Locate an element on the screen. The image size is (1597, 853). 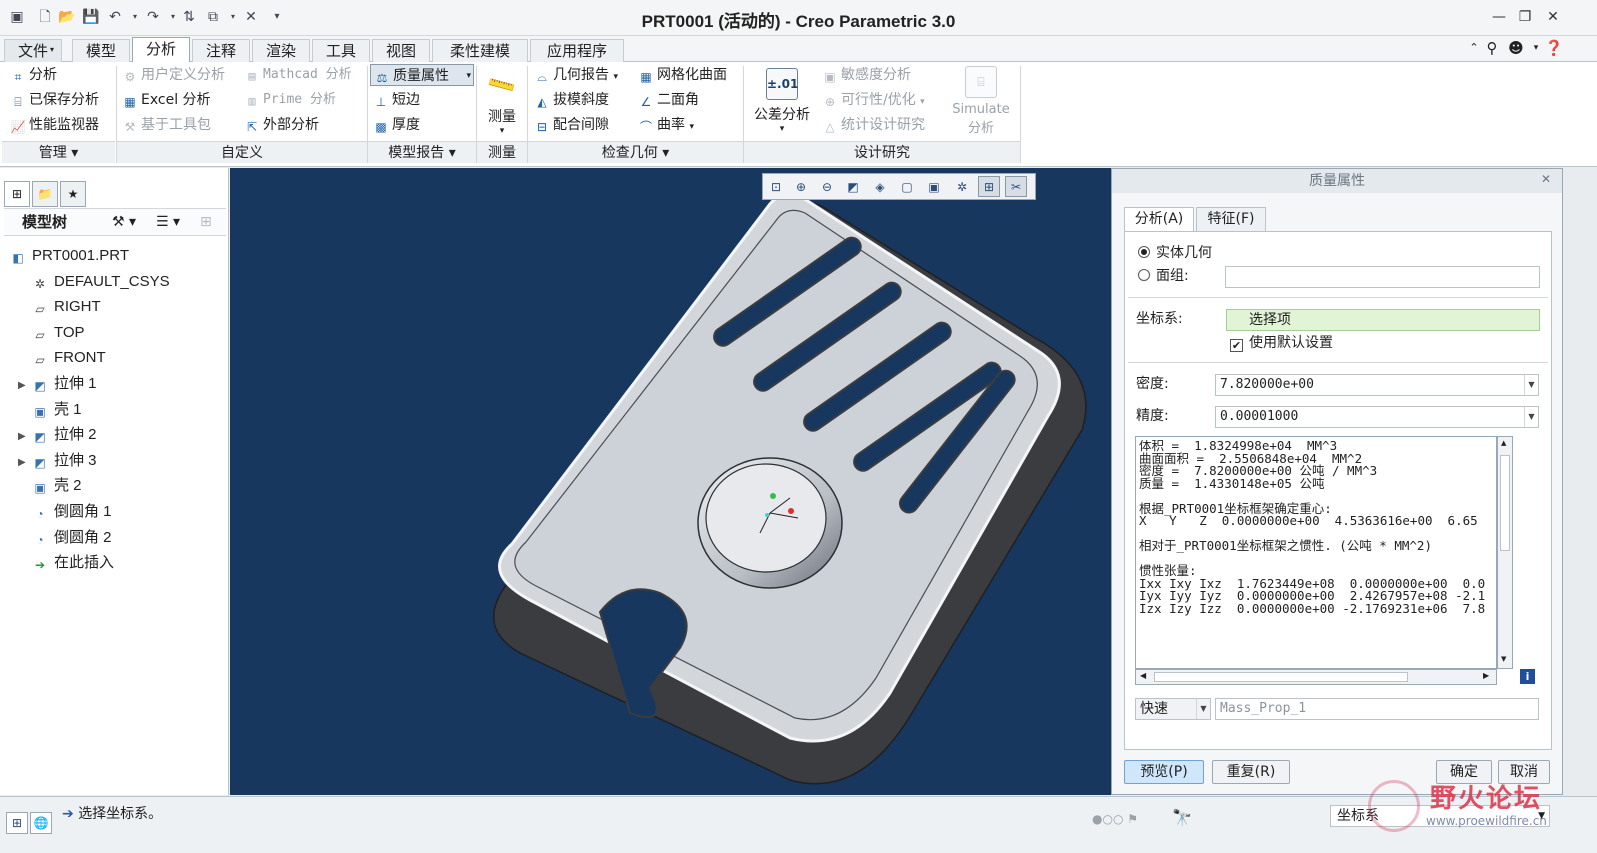
density-dropdown-icon: ▼ is located at coordinates (1531, 385).